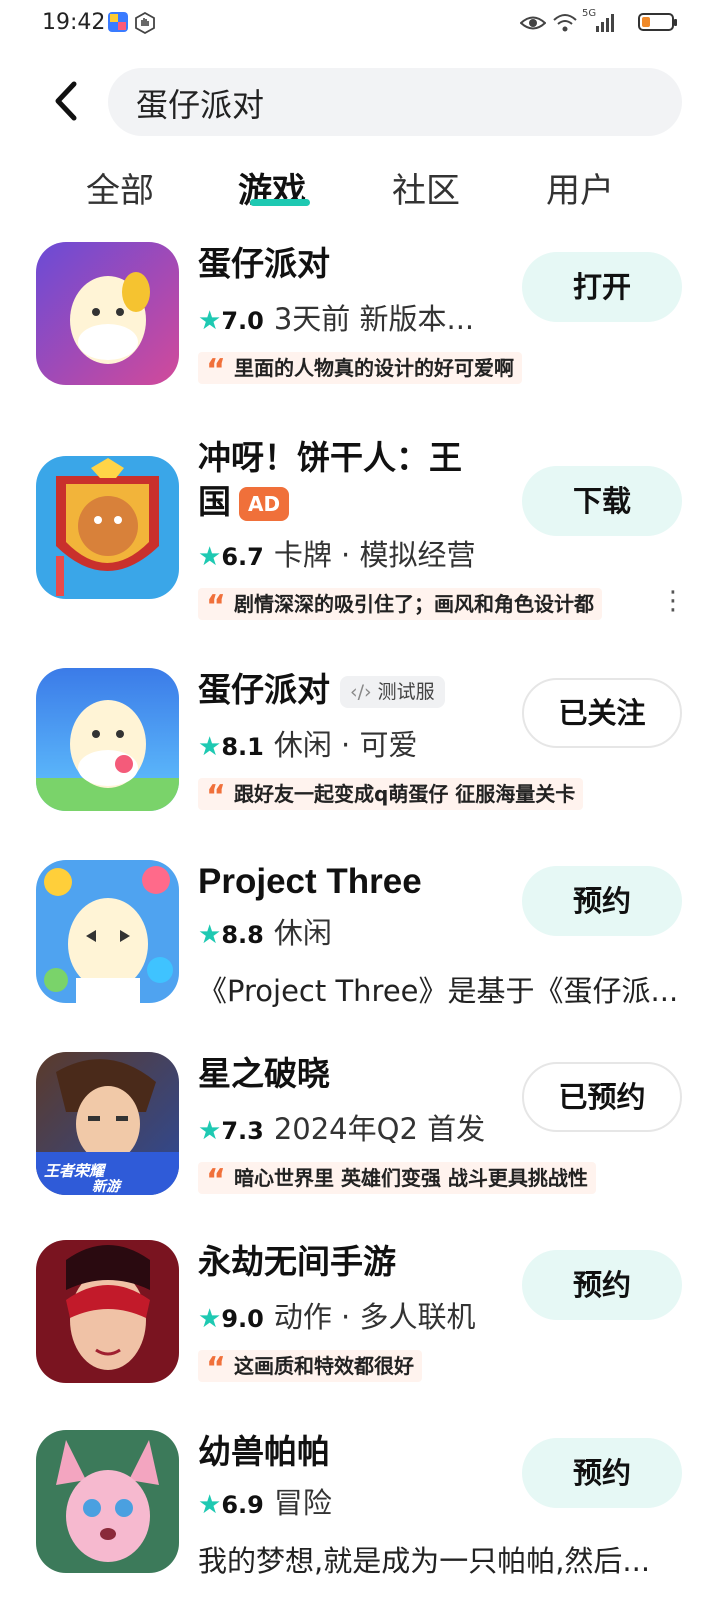 The image size is (720, 1612). I want to click on app-icon-naraka-mobile, so click(107, 1311).